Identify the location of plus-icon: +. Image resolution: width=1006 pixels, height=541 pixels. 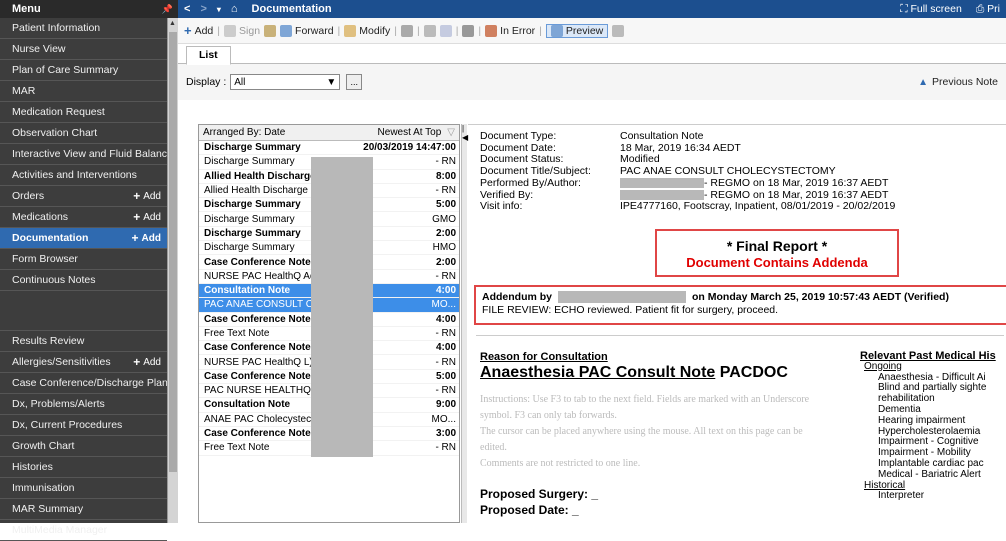
(137, 530).